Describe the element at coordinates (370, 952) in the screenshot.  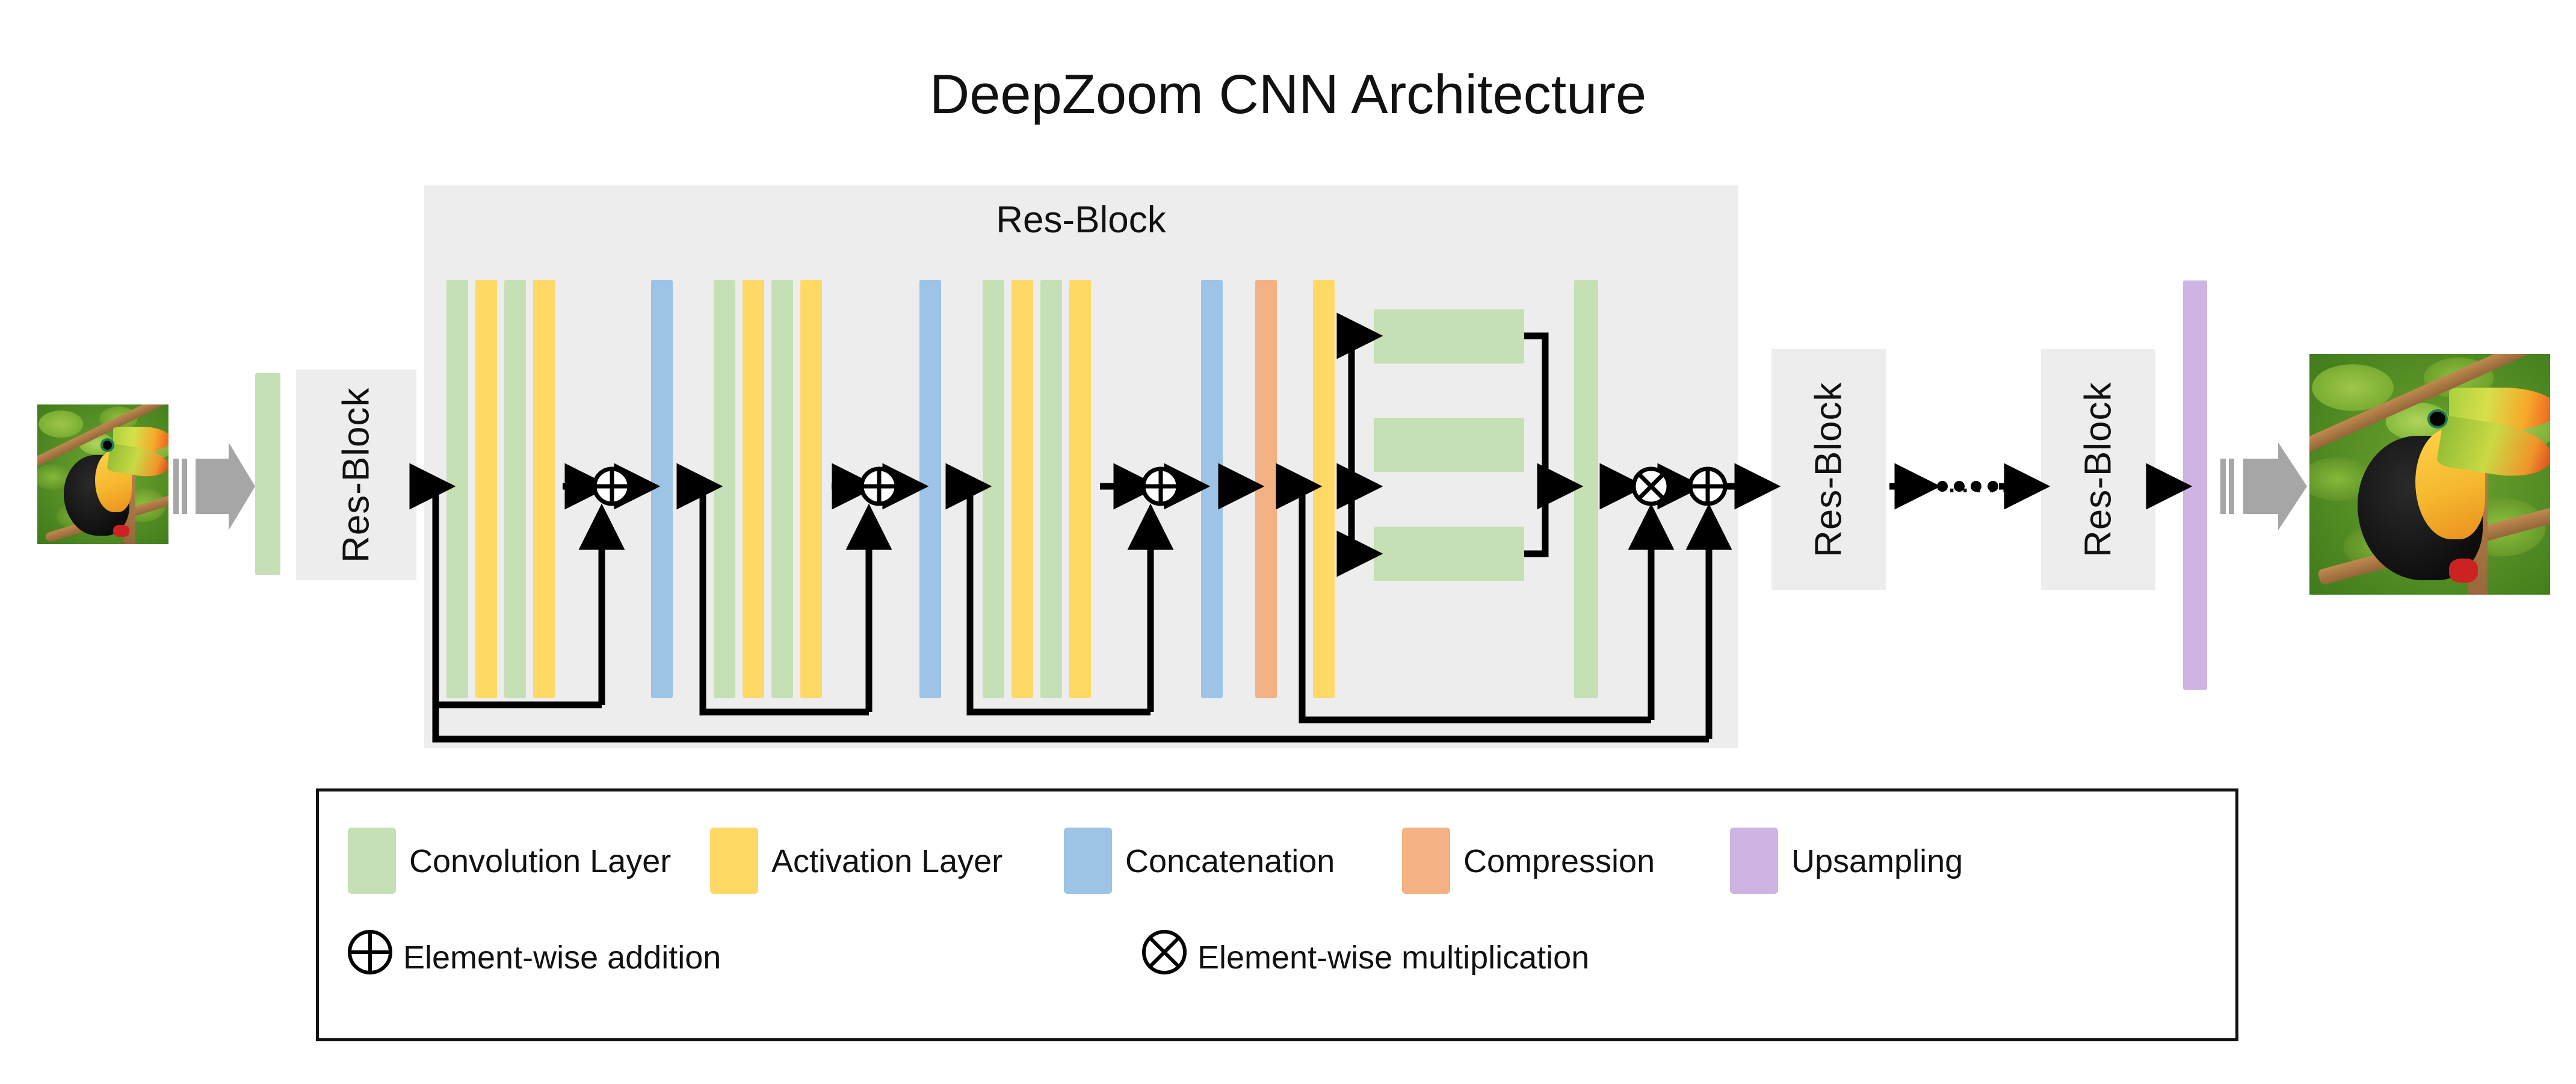
I see `plus-in-circle-icon` at that location.